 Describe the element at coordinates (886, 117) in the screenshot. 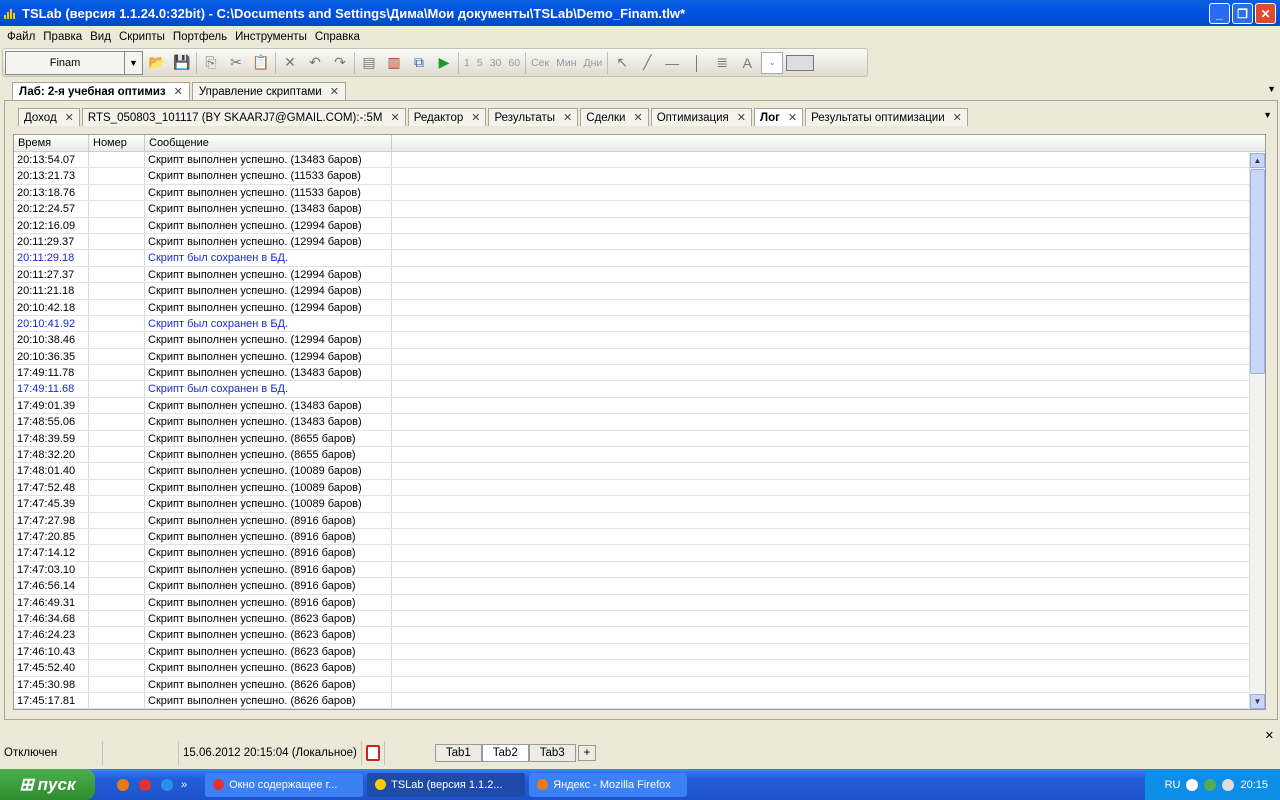

I see `lab-tab: Результаты оптимизации ✕` at that location.